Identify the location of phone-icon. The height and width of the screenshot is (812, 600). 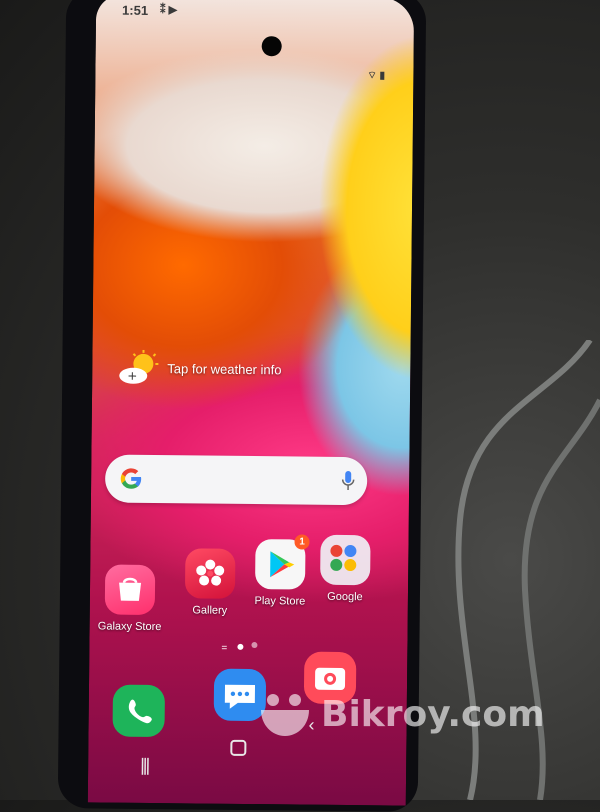
(138, 711).